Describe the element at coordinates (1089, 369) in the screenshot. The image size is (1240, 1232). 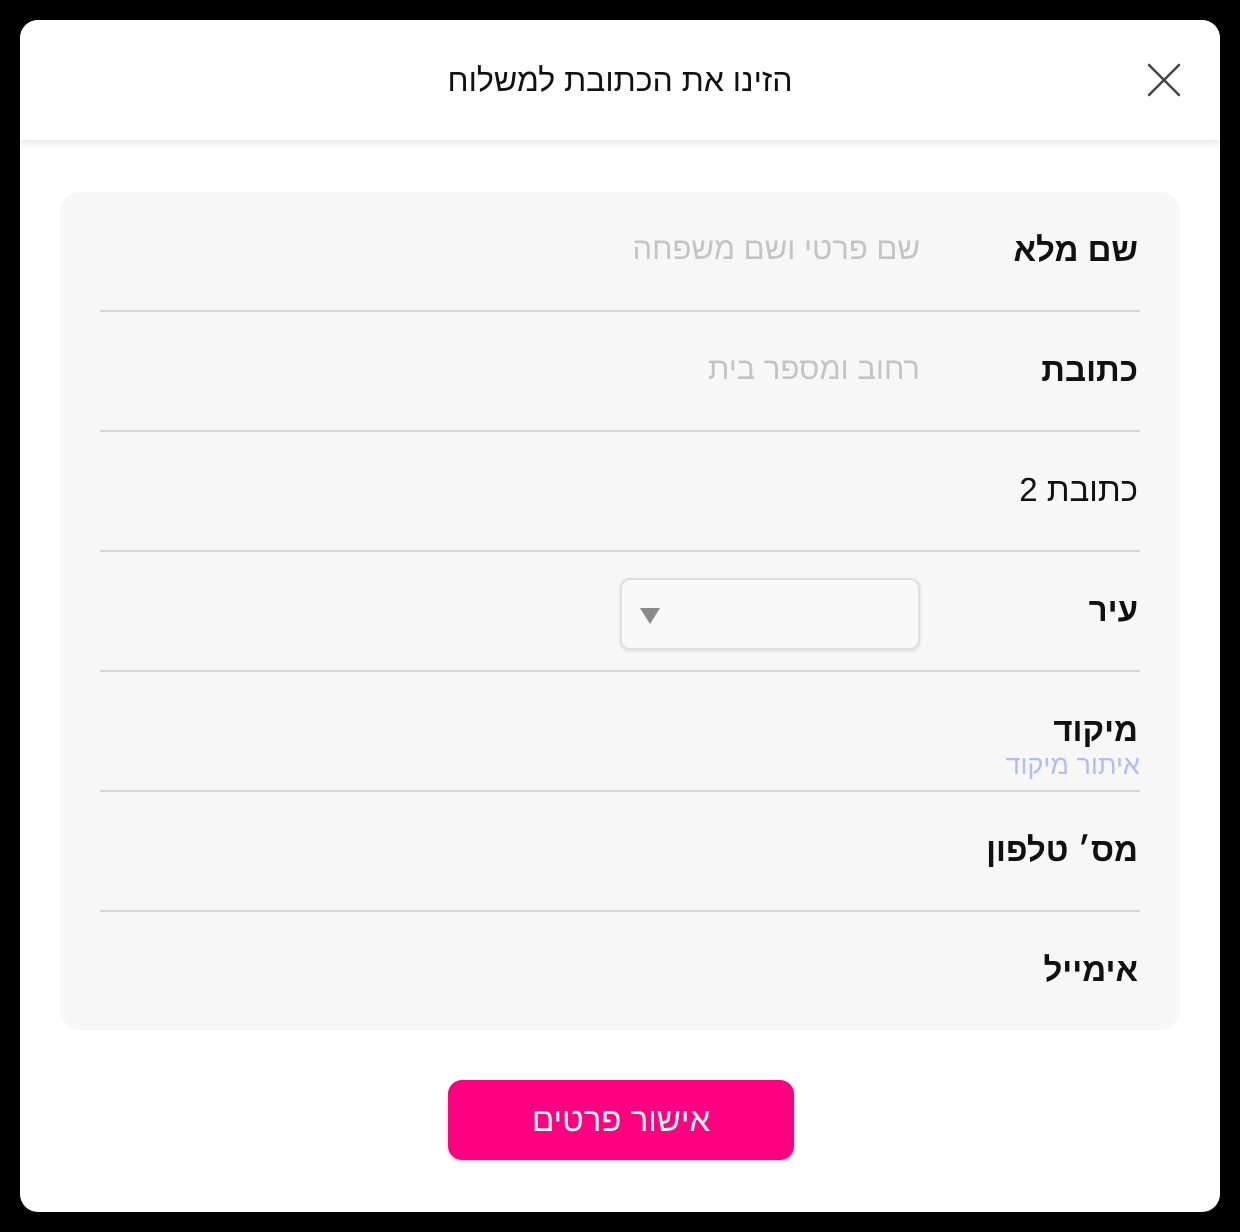
I see `address-label: כתובת` at that location.